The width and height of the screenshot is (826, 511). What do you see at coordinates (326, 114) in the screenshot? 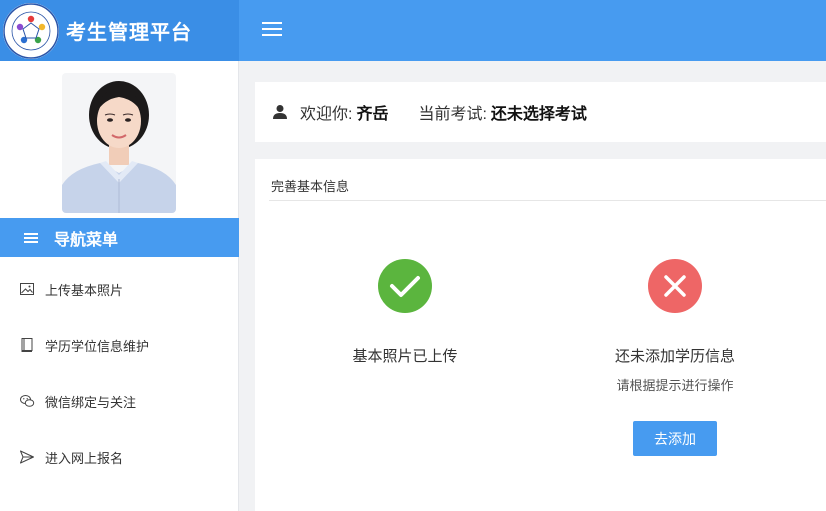
I see `greeting-label: 欢迎你:` at bounding box center [326, 114].